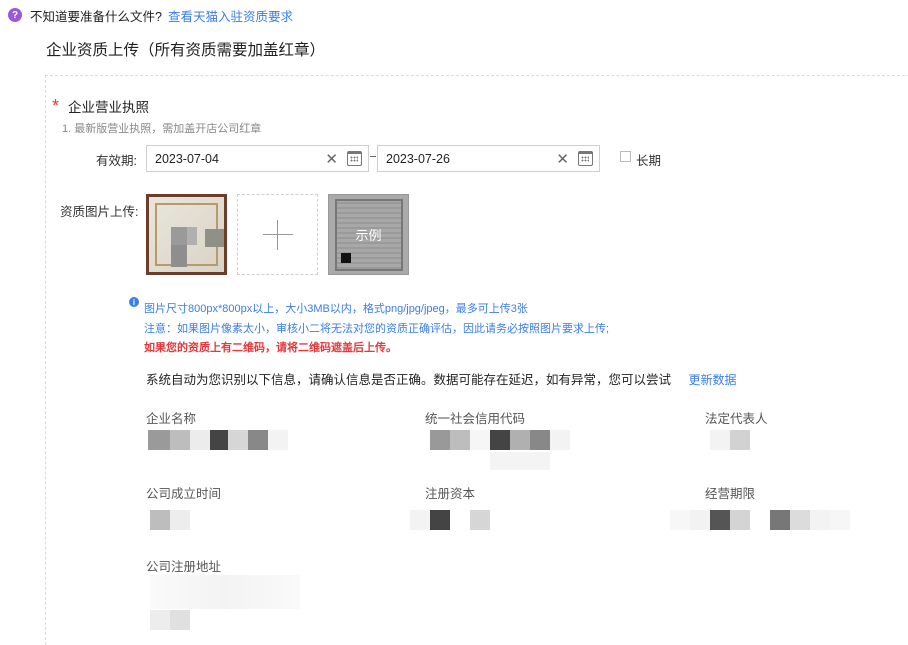  What do you see at coordinates (170, 620) in the screenshot?
I see `address-value-blur` at bounding box center [170, 620].